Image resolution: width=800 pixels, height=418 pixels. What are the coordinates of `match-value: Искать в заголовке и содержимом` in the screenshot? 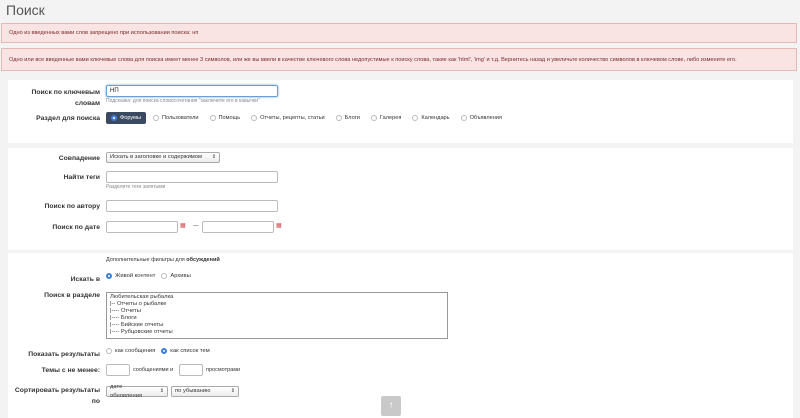 It's located at (156, 157).